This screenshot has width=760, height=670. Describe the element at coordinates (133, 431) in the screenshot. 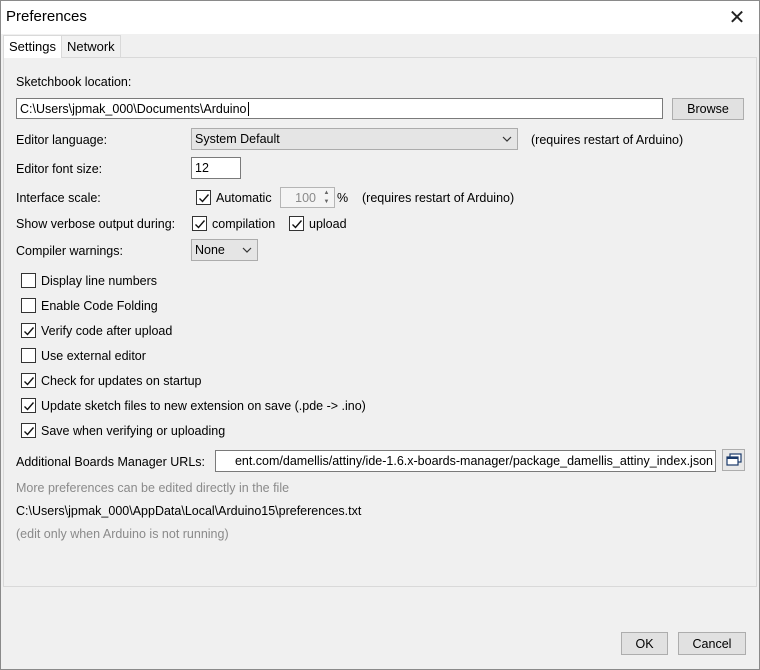

I see `save-when-verifying-label: Save when verifying or uploading` at that location.